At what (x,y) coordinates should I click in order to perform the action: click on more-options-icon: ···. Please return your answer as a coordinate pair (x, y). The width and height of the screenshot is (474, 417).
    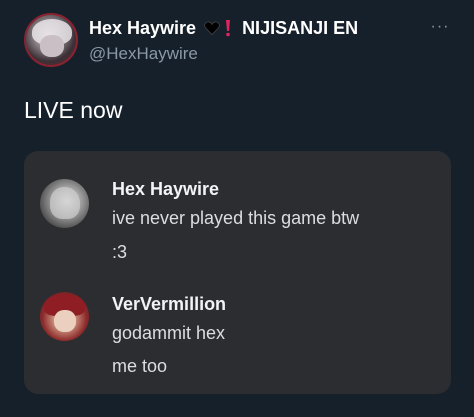
    Looking at the image, I should click on (440, 27).